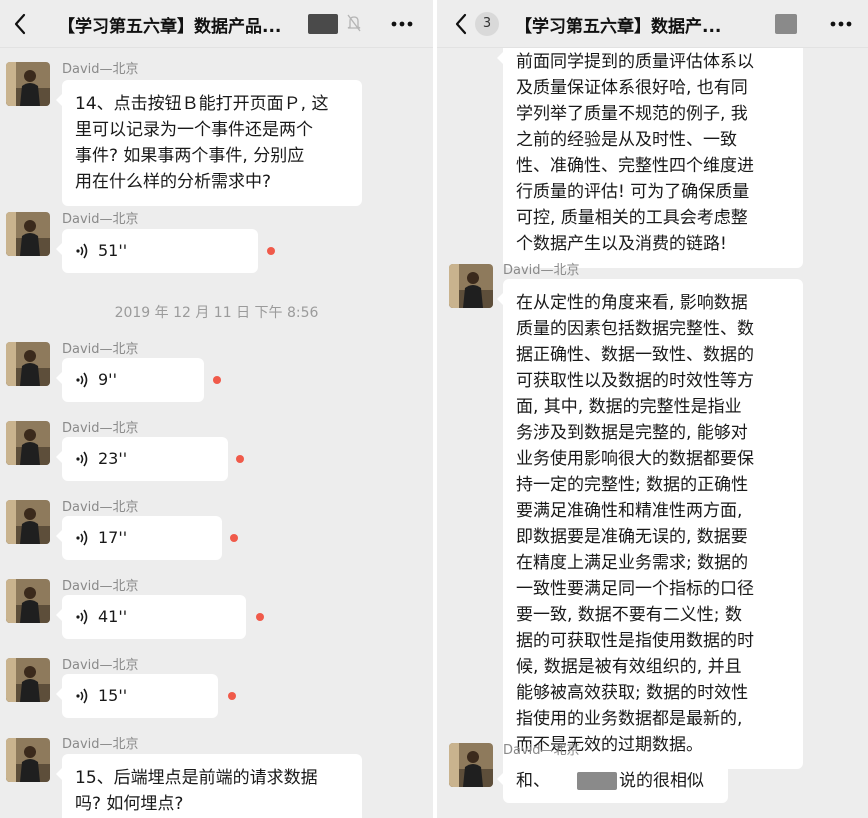 The width and height of the screenshot is (868, 818). Describe the element at coordinates (113, 616) in the screenshot. I see `voice-duration: 41''` at that location.